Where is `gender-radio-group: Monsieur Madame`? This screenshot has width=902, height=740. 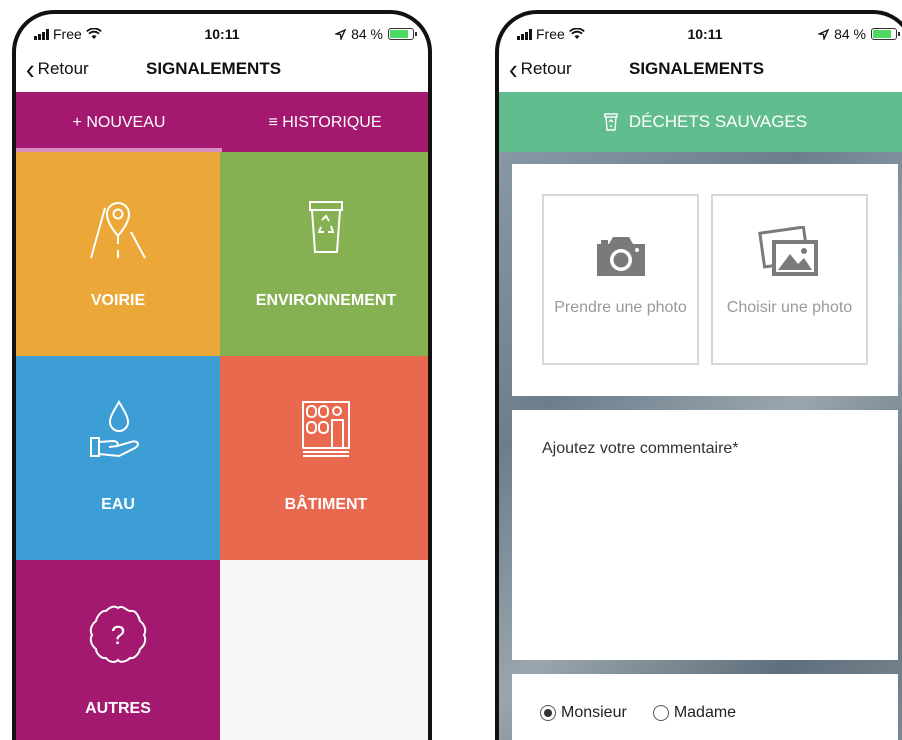
gender-radio-group: Monsieur Madame is located at coordinates (651, 713).